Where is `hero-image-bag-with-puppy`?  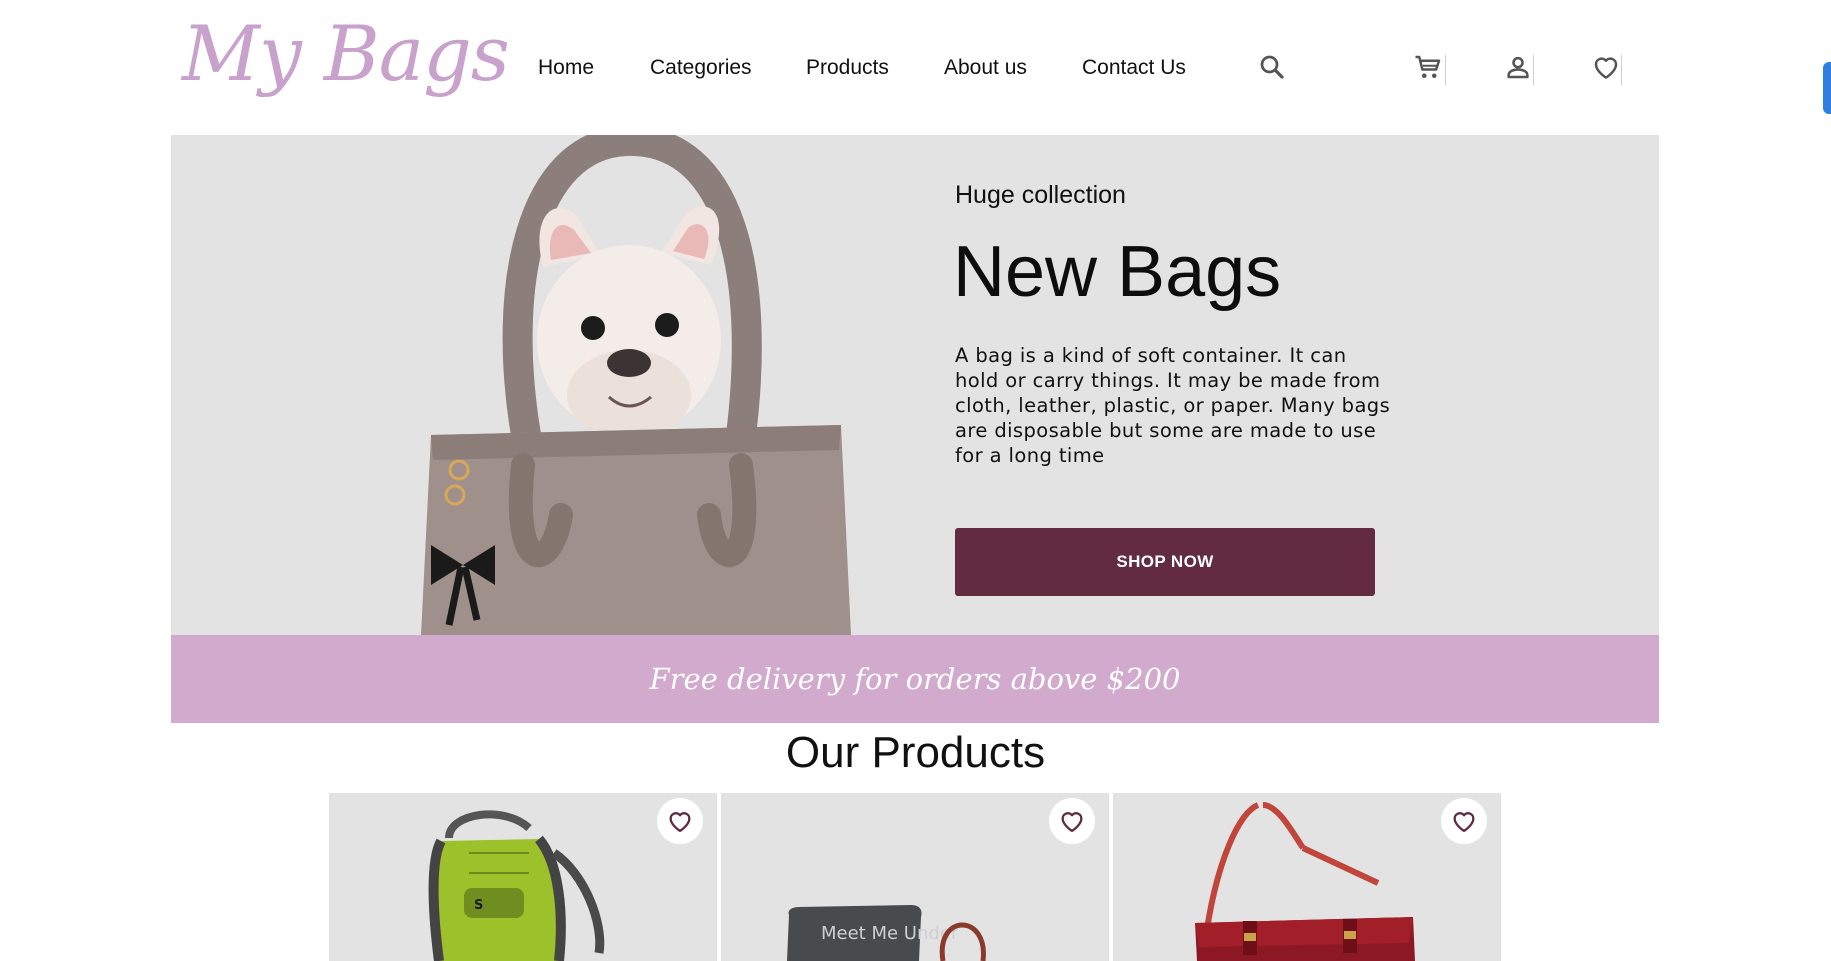
hero-image-bag-with-puppy is located at coordinates (636, 385).